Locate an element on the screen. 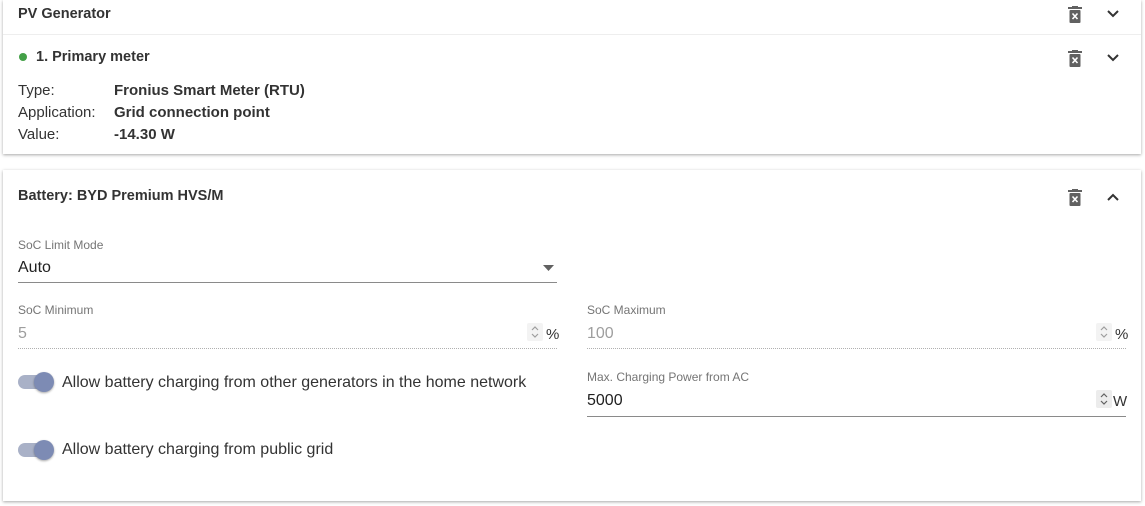  soc-maximum-input: 100 is located at coordinates (600, 334).